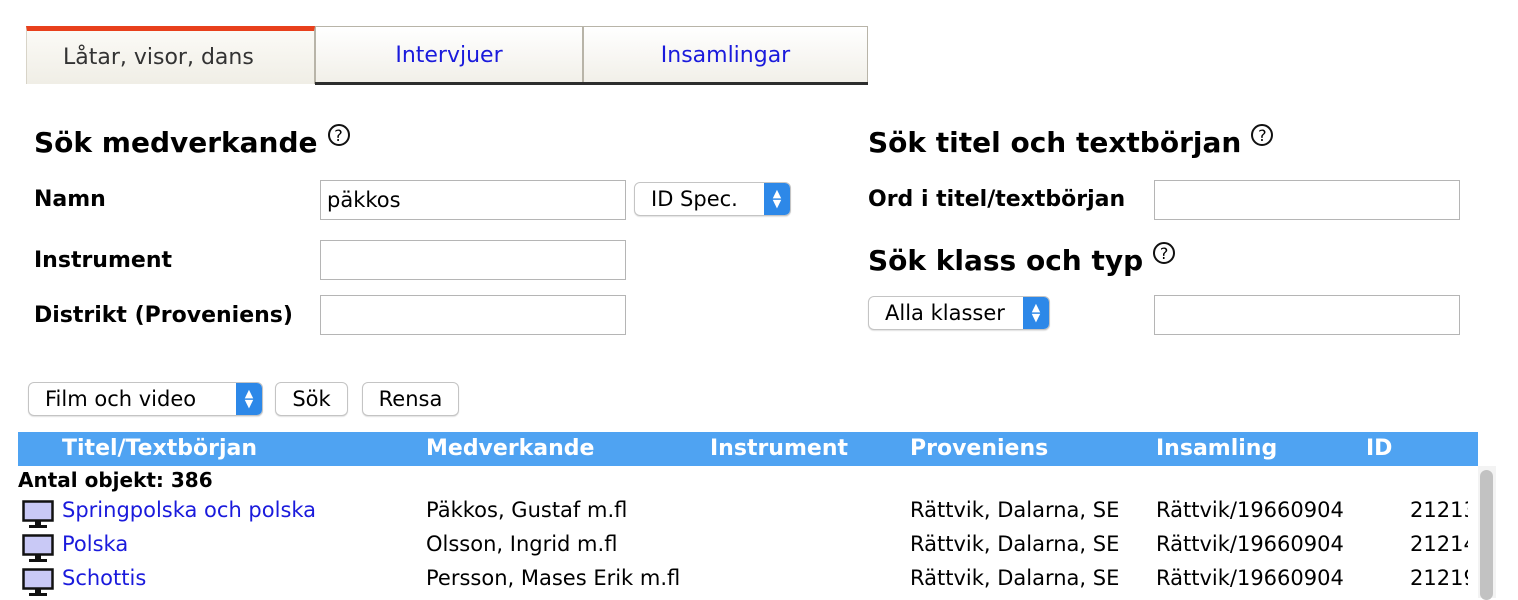  Describe the element at coordinates (115, 480) in the screenshot. I see `result-count: Antal objekt: 386` at that location.